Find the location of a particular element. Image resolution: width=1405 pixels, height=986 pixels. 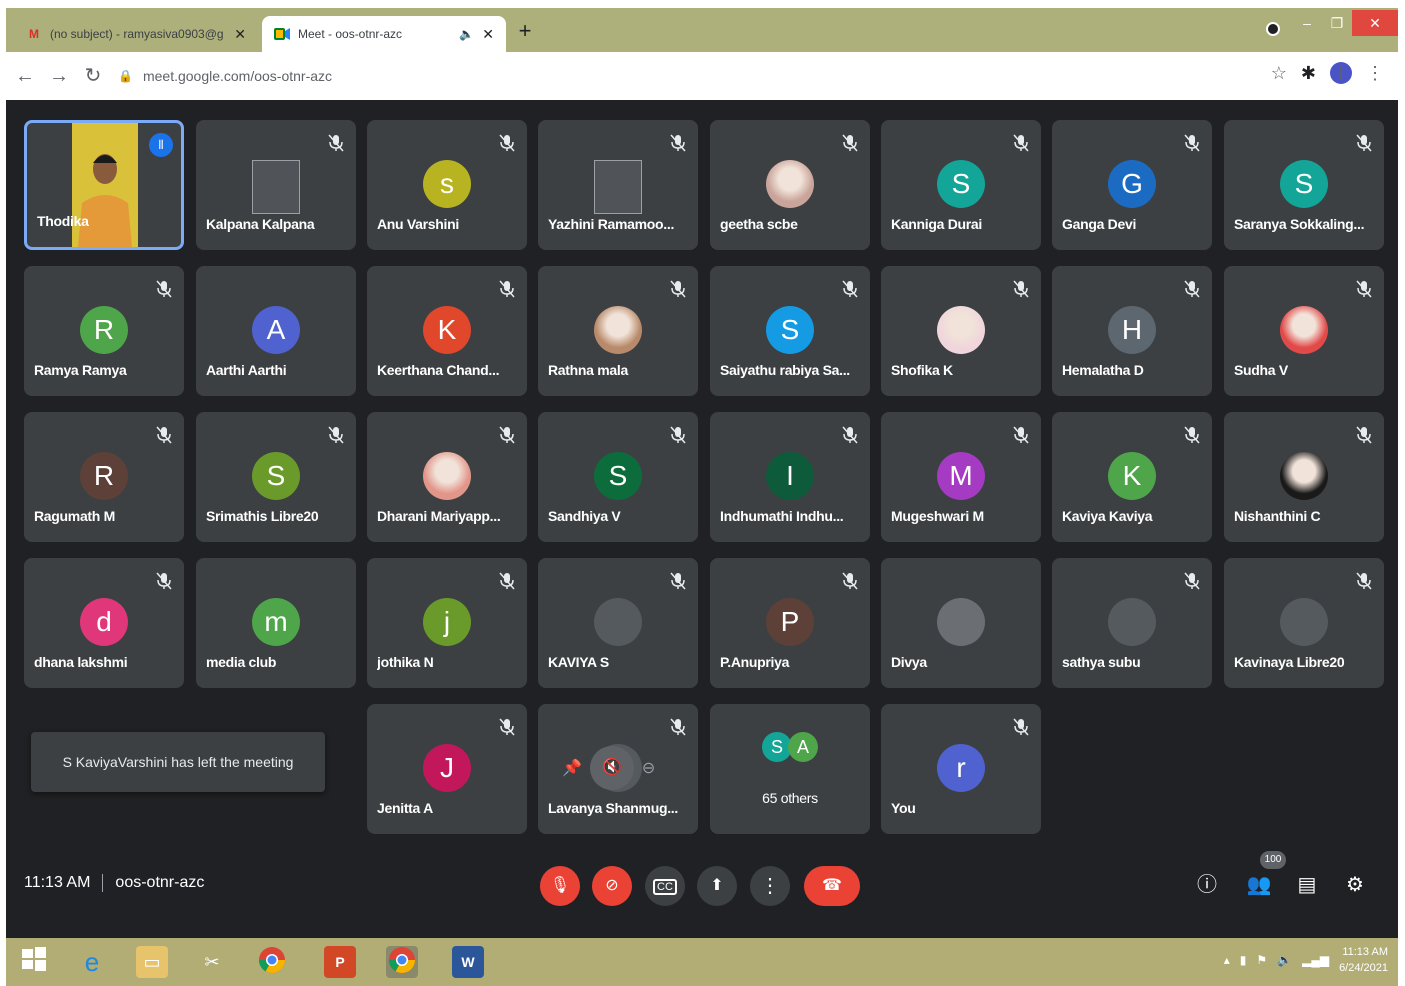

participant-tile: S Srimathis Libre20 is located at coordinates (276, 477).